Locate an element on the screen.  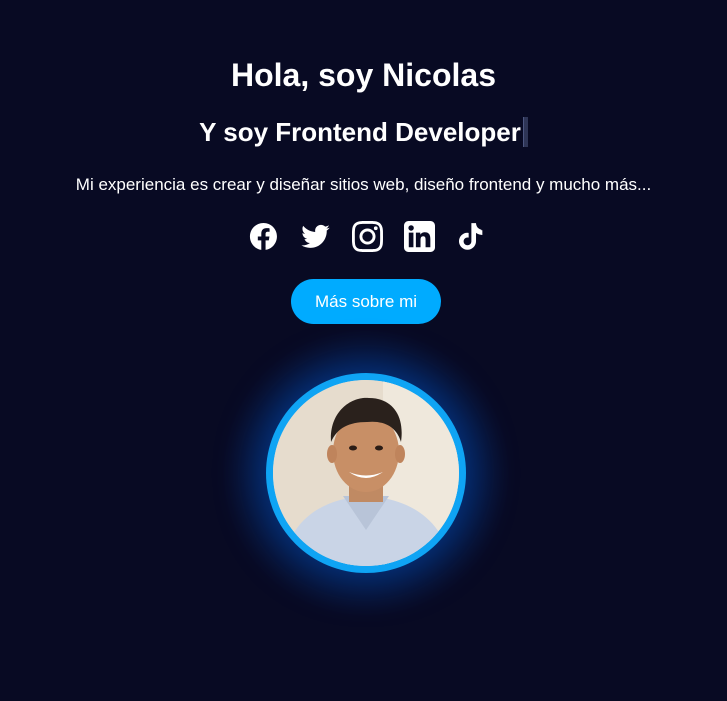
tiktok-icon is located at coordinates (470, 236).